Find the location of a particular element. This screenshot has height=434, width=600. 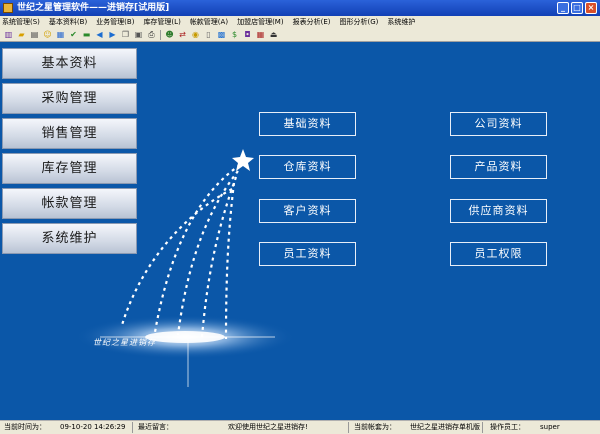

left-arrow-icon: ◀ is located at coordinates (99, 34).